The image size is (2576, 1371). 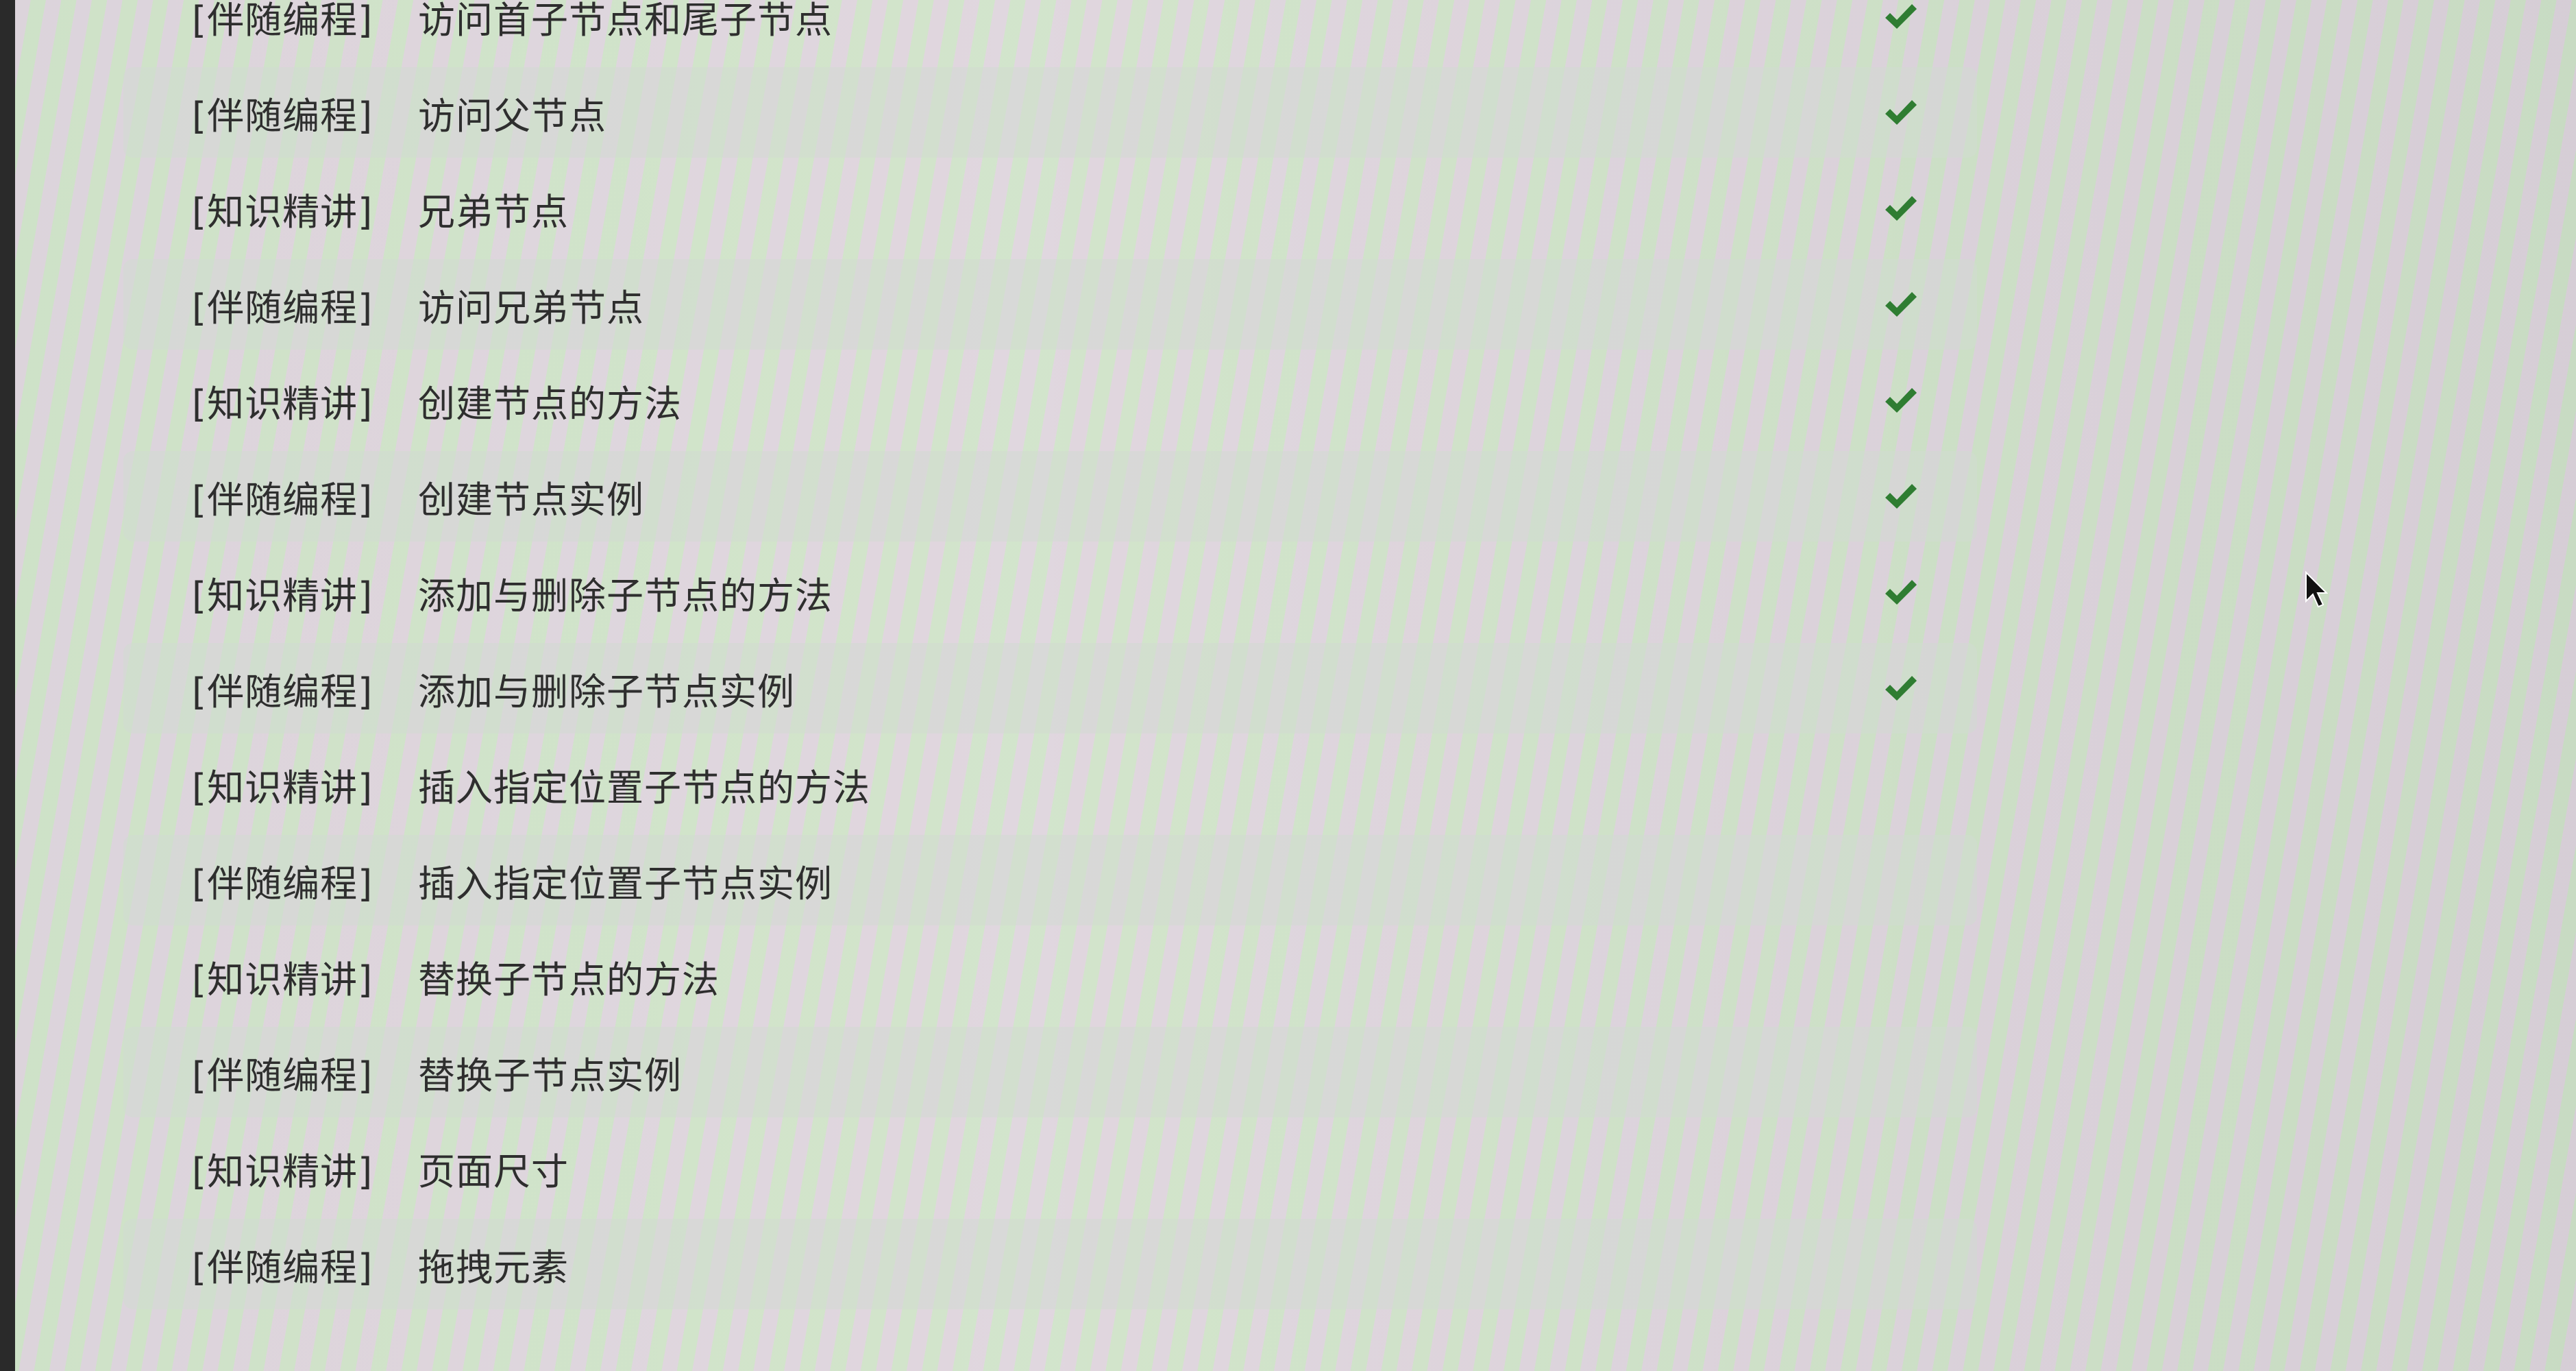 What do you see at coordinates (626, 884) in the screenshot?
I see `lesson-title: 插入指定位置子节点实例` at bounding box center [626, 884].